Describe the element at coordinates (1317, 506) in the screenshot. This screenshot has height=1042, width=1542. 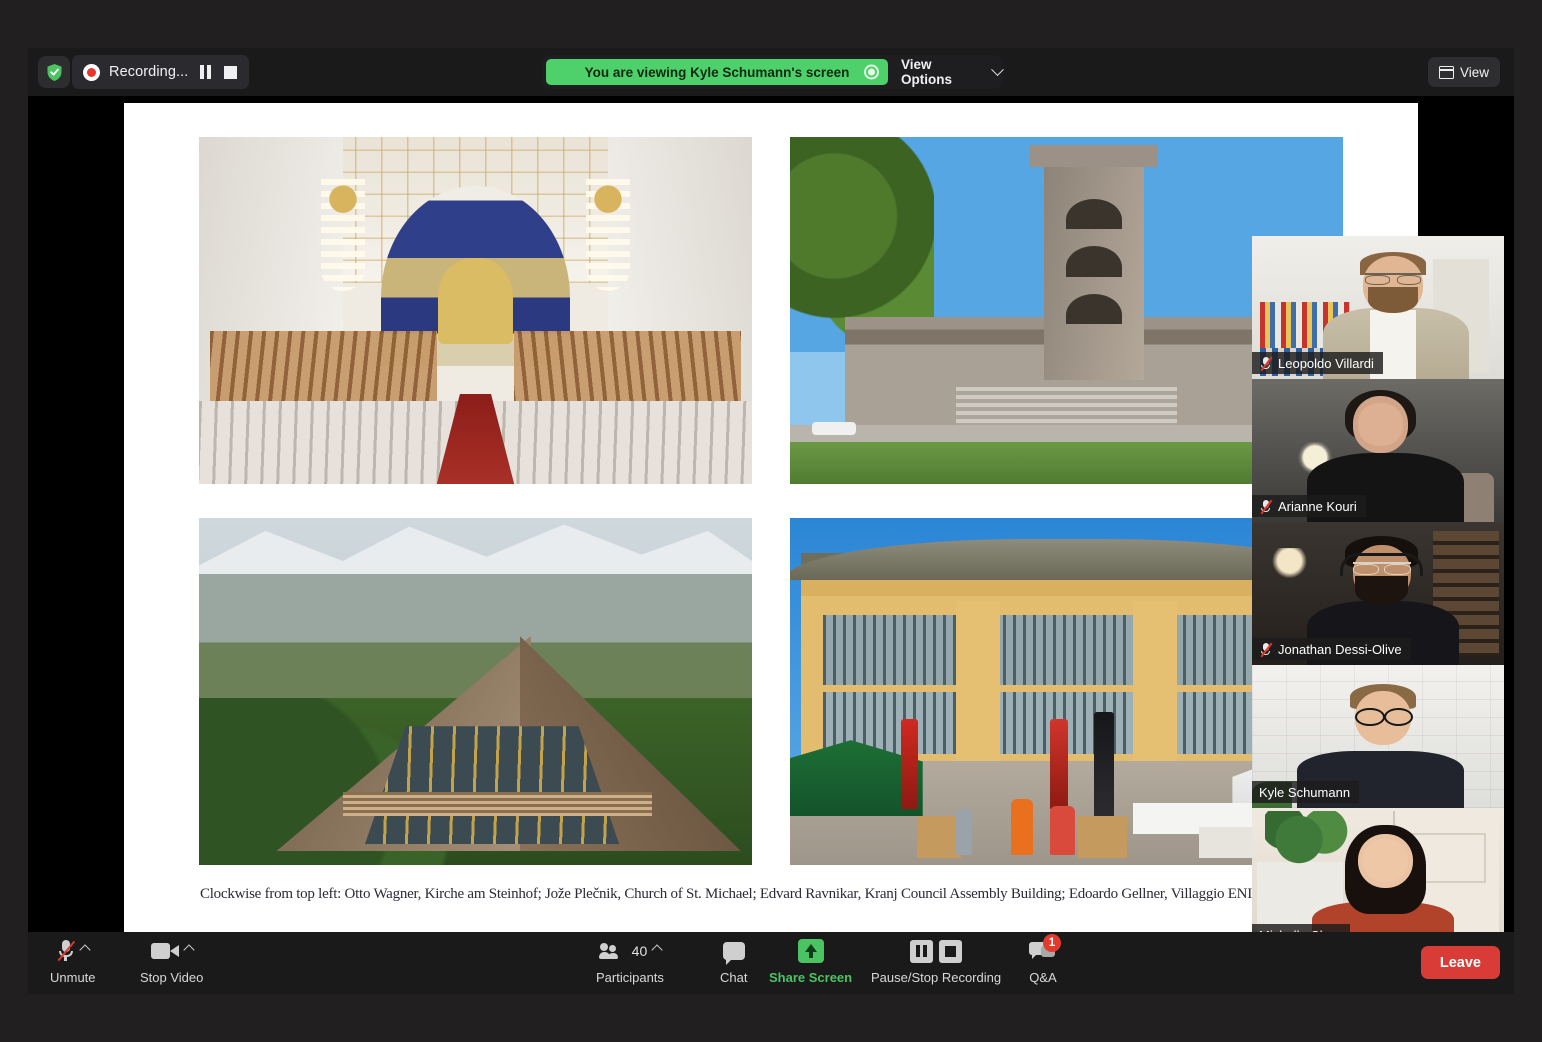
I see `participant-name: Arianne Kouri` at that location.